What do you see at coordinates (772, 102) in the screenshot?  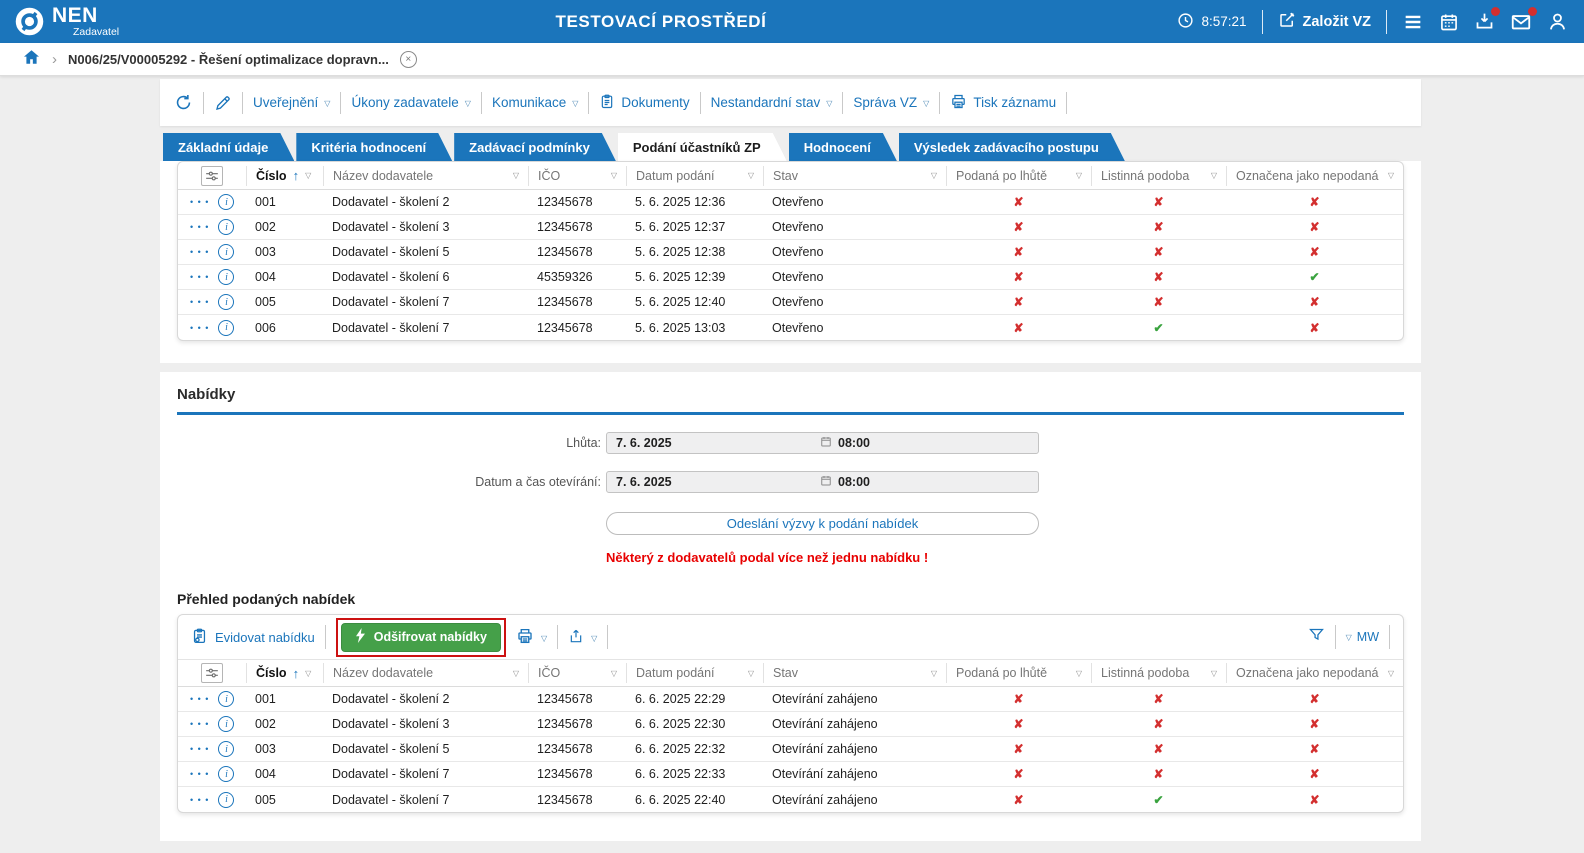 I see `toolbar-item-nestandardni-stav: Nestandardní stav` at bounding box center [772, 102].